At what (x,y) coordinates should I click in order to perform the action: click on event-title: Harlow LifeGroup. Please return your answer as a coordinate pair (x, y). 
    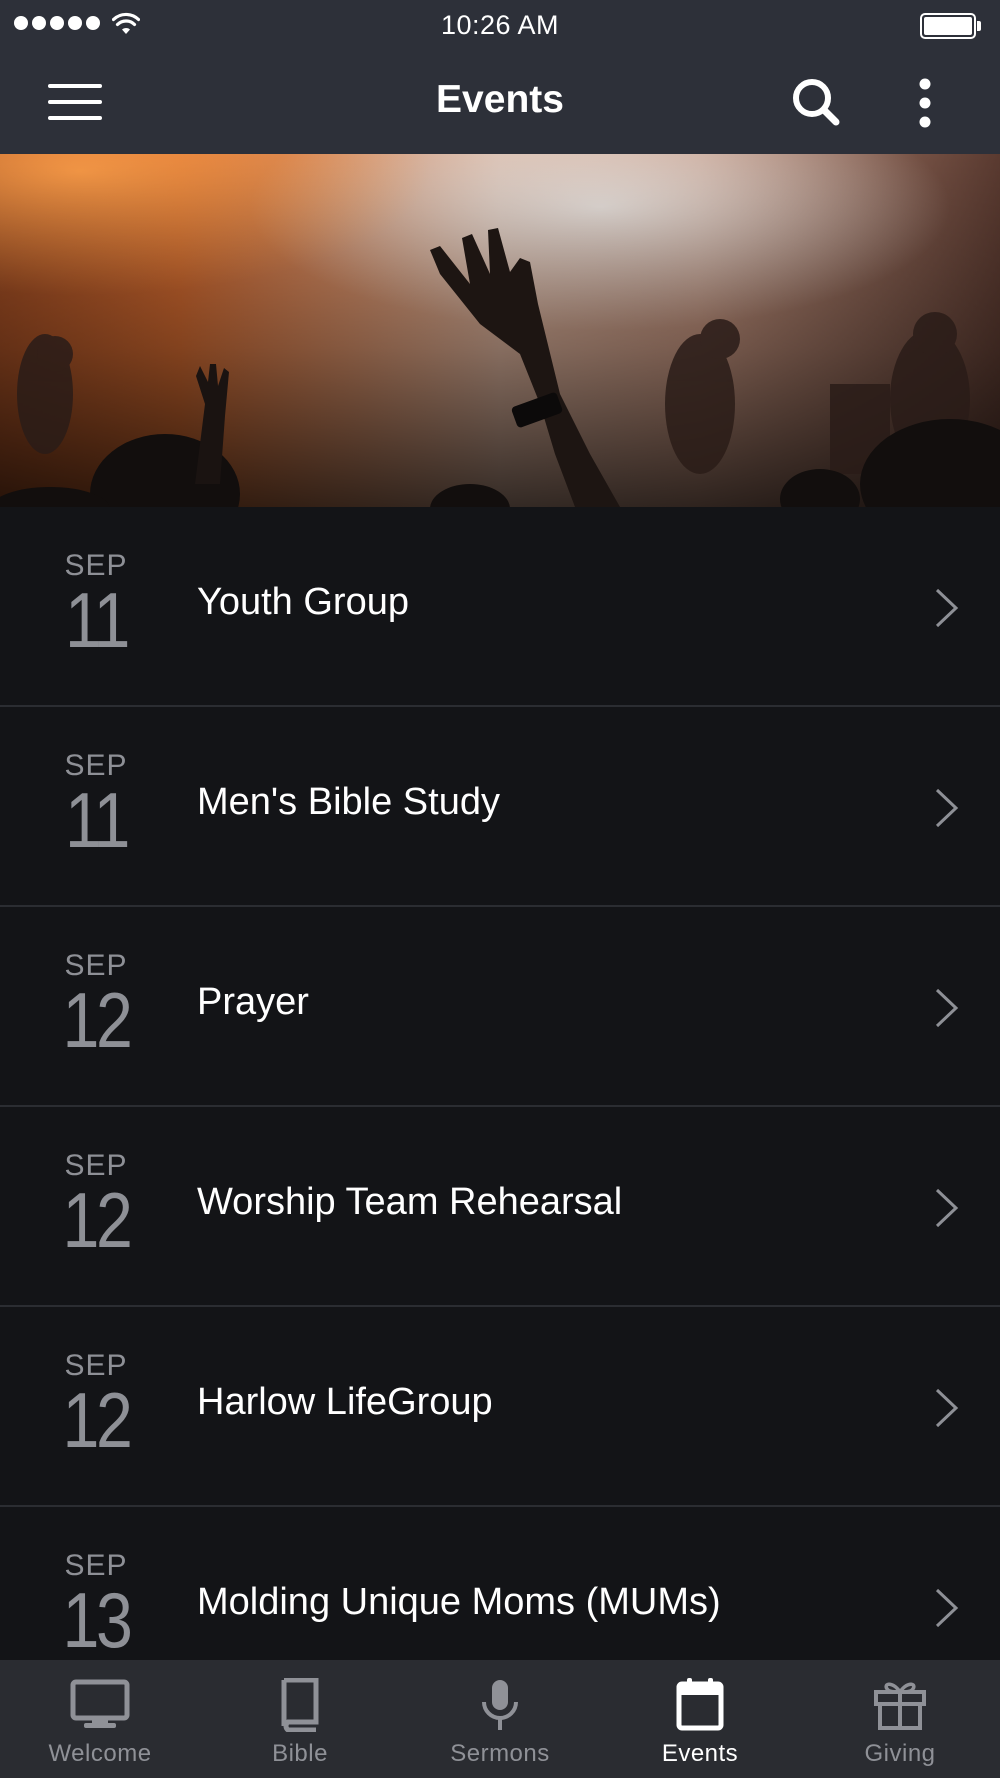
    Looking at the image, I should click on (345, 1402).